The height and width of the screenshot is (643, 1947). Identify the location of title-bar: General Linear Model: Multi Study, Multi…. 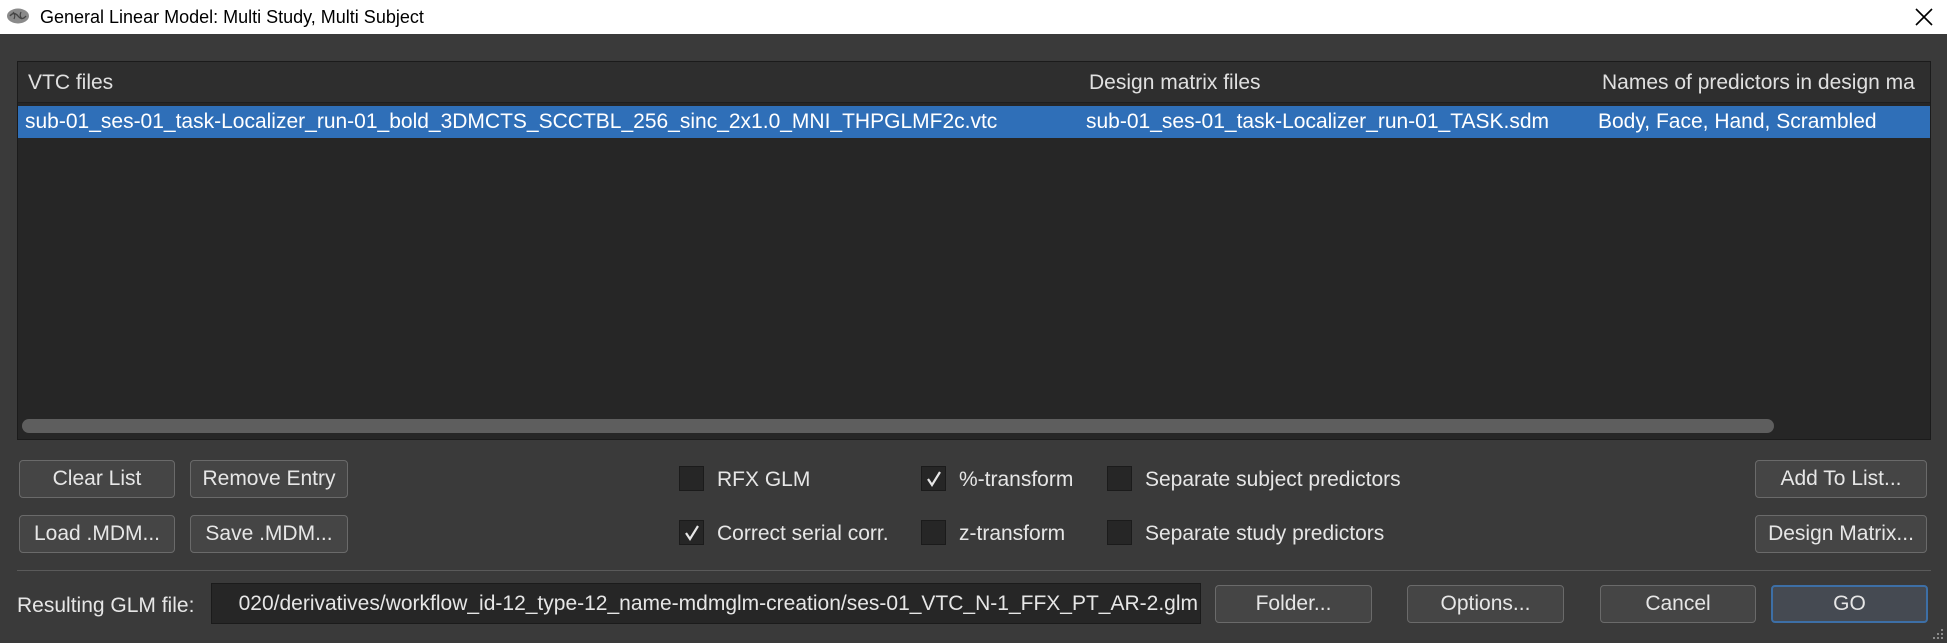
(973, 17).